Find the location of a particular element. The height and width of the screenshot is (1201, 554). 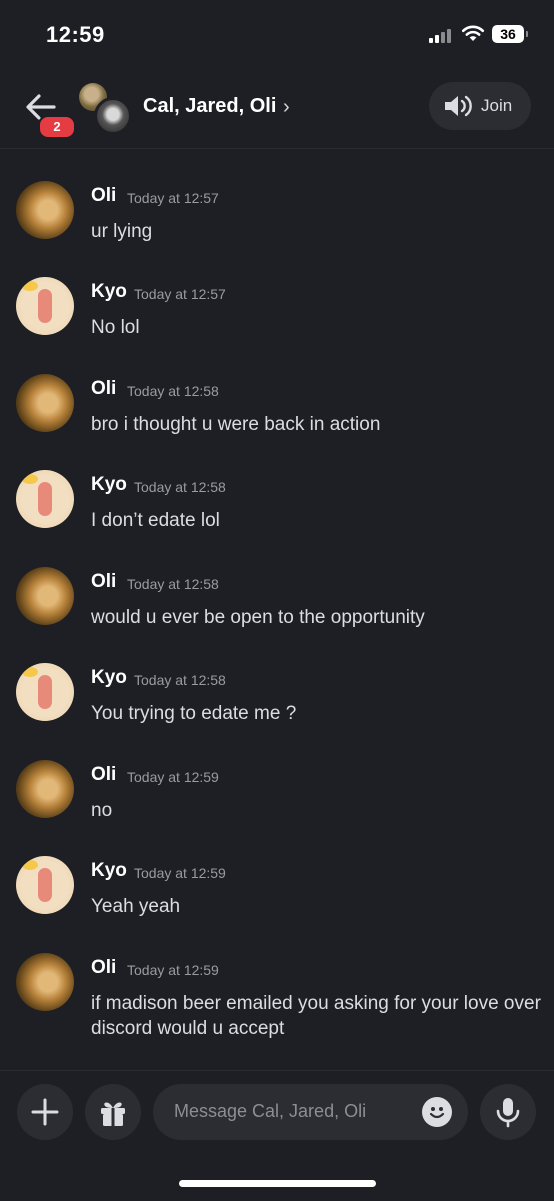

message-text: Yeah yeah is located at coordinates (136, 906).